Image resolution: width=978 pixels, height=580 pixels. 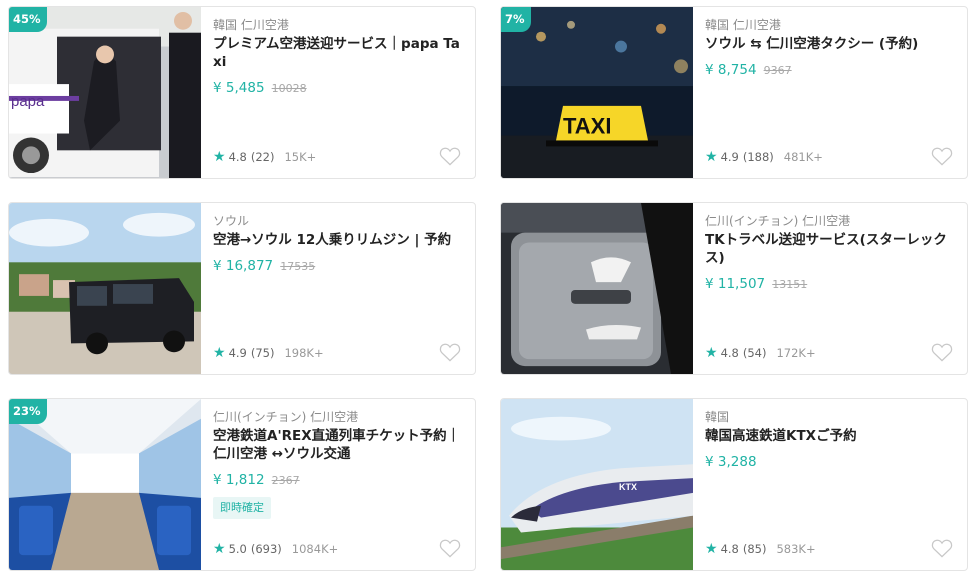 I want to click on product-title: TKトラベル送迎サービス(スターレックス), so click(x=831, y=249).